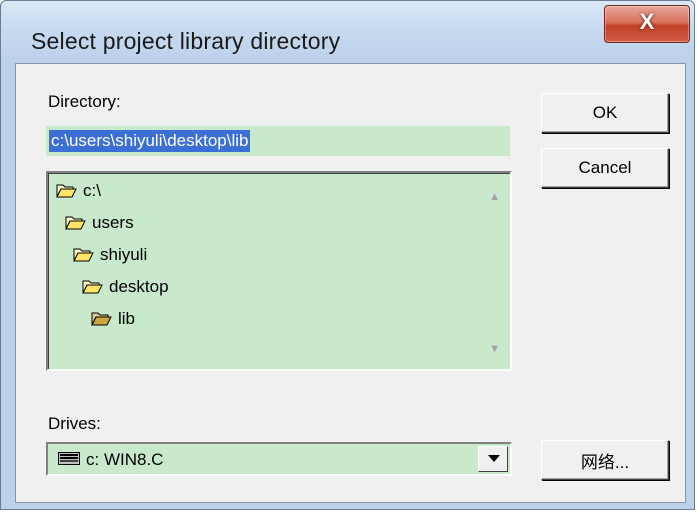 The image size is (697, 518). What do you see at coordinates (278, 141) in the screenshot?
I see `directory-path-field: c:\users\shiyuli\desktop\lib` at bounding box center [278, 141].